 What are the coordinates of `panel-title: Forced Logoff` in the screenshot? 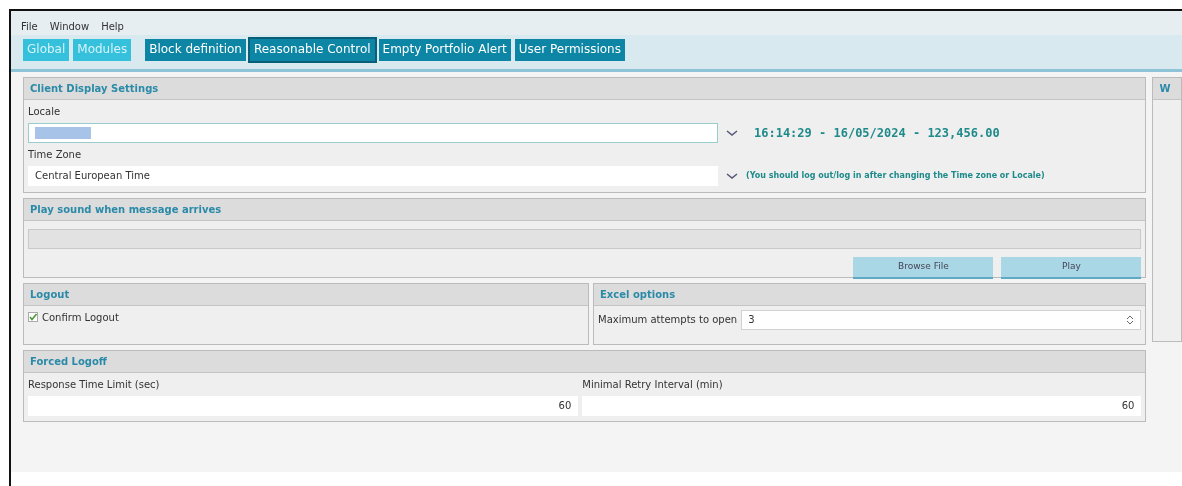 It's located at (585, 361).